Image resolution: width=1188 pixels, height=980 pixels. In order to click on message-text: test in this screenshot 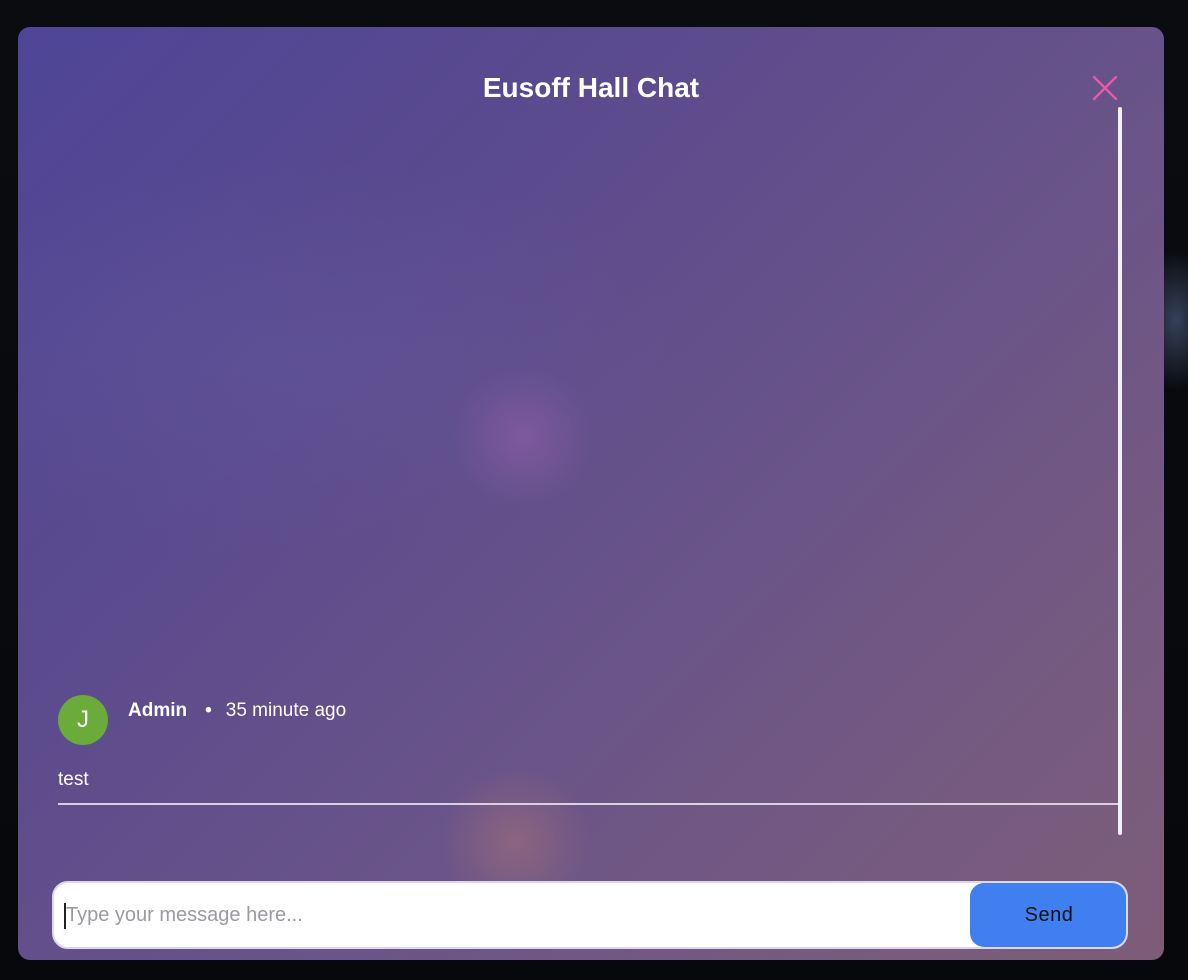, I will do `click(73, 779)`.